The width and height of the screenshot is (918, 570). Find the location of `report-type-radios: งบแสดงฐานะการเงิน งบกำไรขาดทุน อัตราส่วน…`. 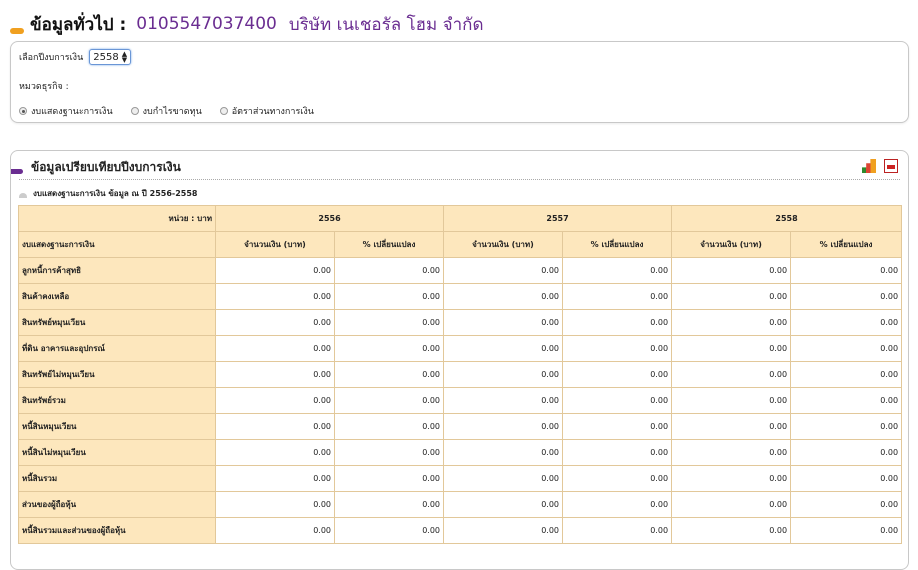

report-type-radios: งบแสดงฐานะการเงิน งบกำไรขาดทุน อัตราส่วน… is located at coordinates (175, 111).